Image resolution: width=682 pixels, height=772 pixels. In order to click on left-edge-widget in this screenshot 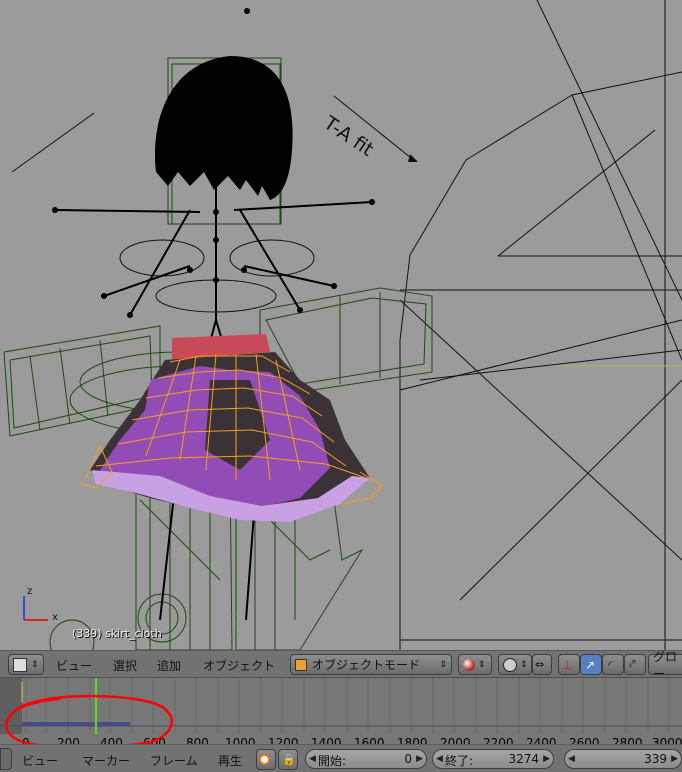, I will do `click(6, 759)`.